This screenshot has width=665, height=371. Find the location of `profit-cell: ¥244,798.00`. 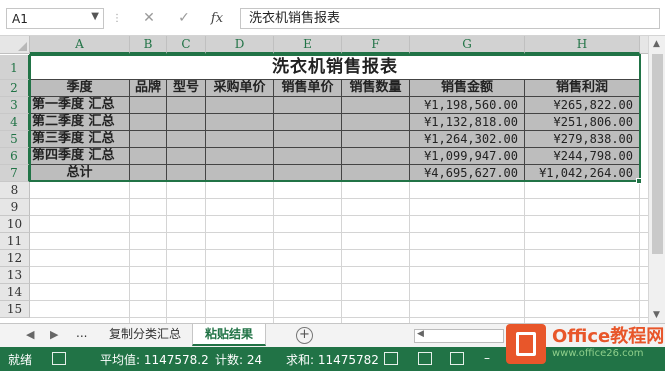

profit-cell: ¥244,798.00 is located at coordinates (582, 156).